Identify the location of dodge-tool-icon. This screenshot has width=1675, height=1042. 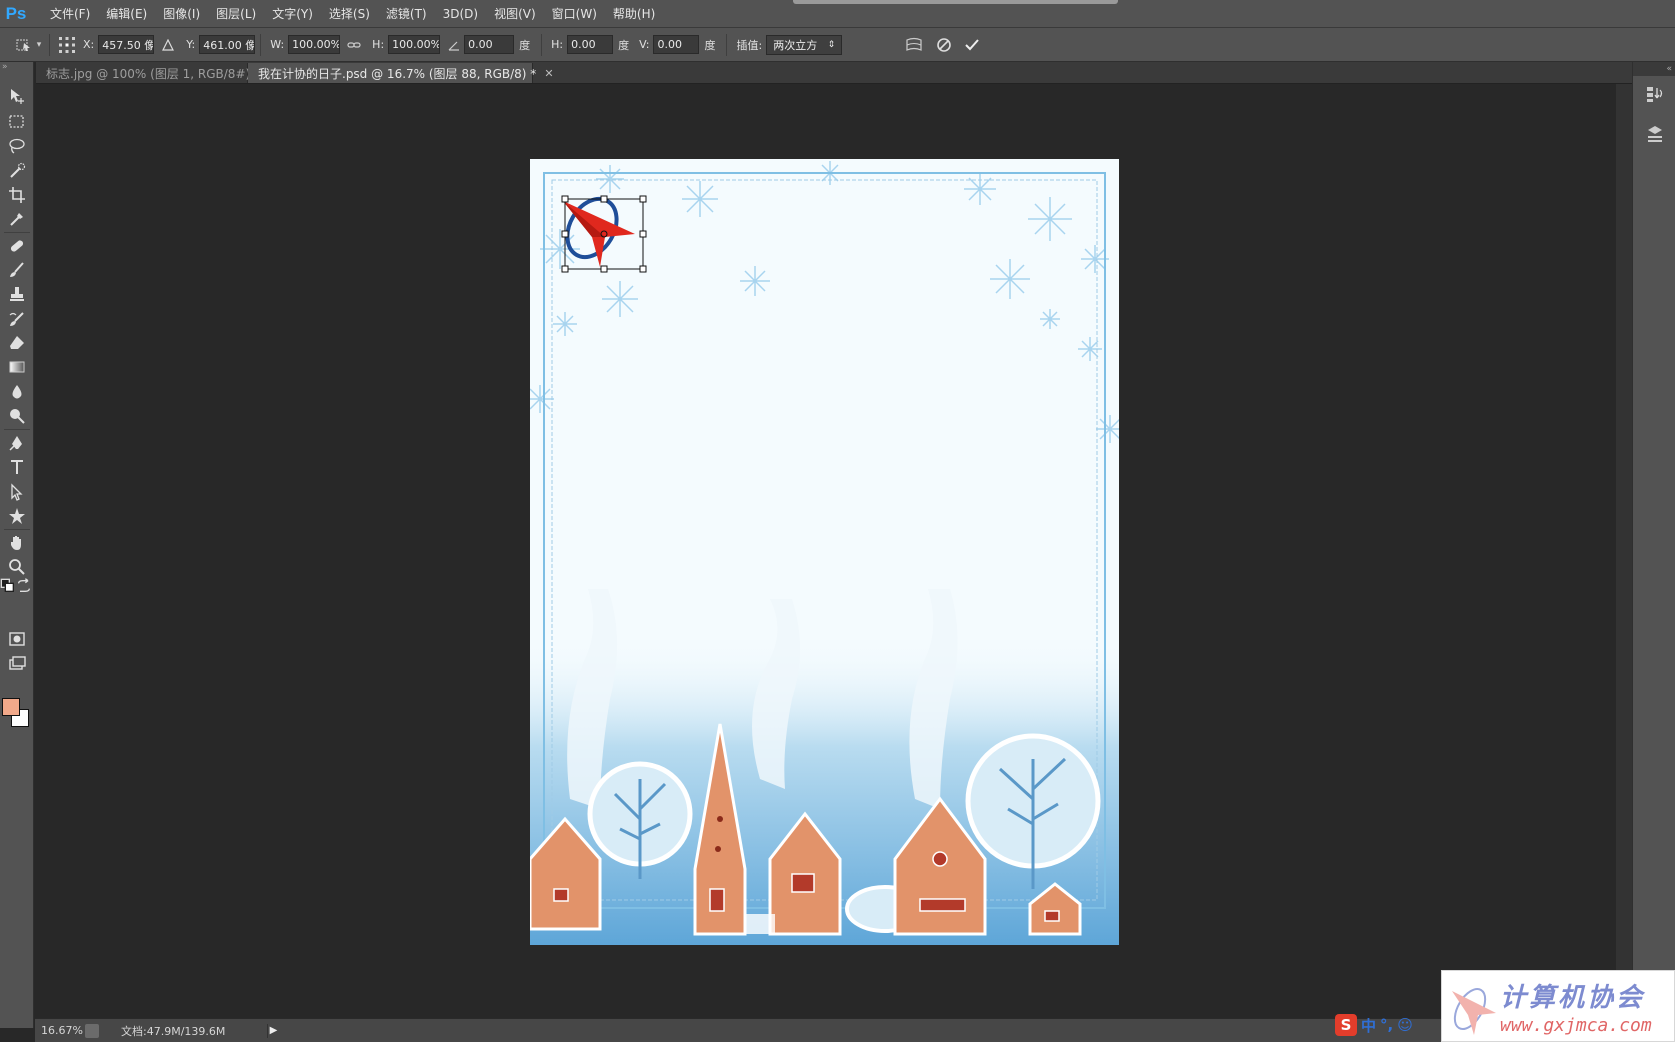
(17, 416).